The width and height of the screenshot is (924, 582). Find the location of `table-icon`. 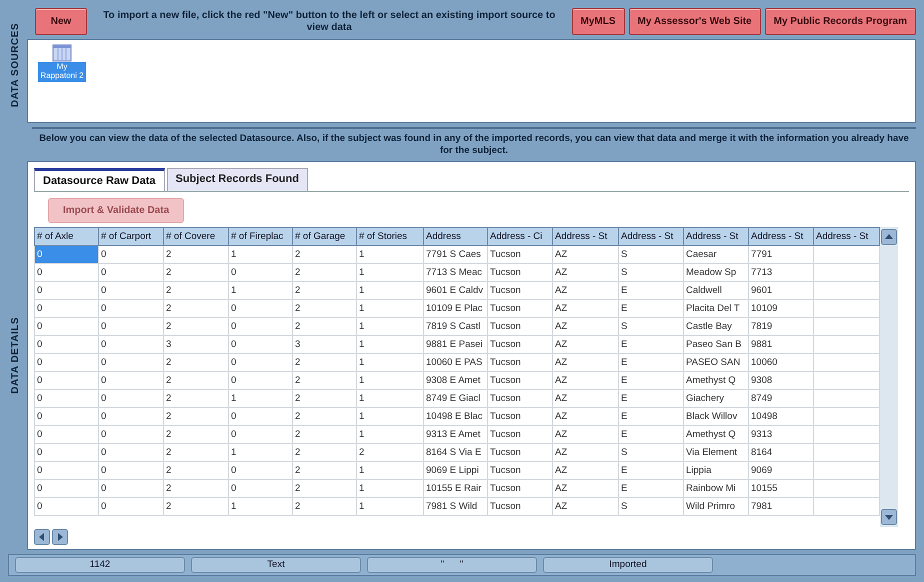

table-icon is located at coordinates (62, 53).